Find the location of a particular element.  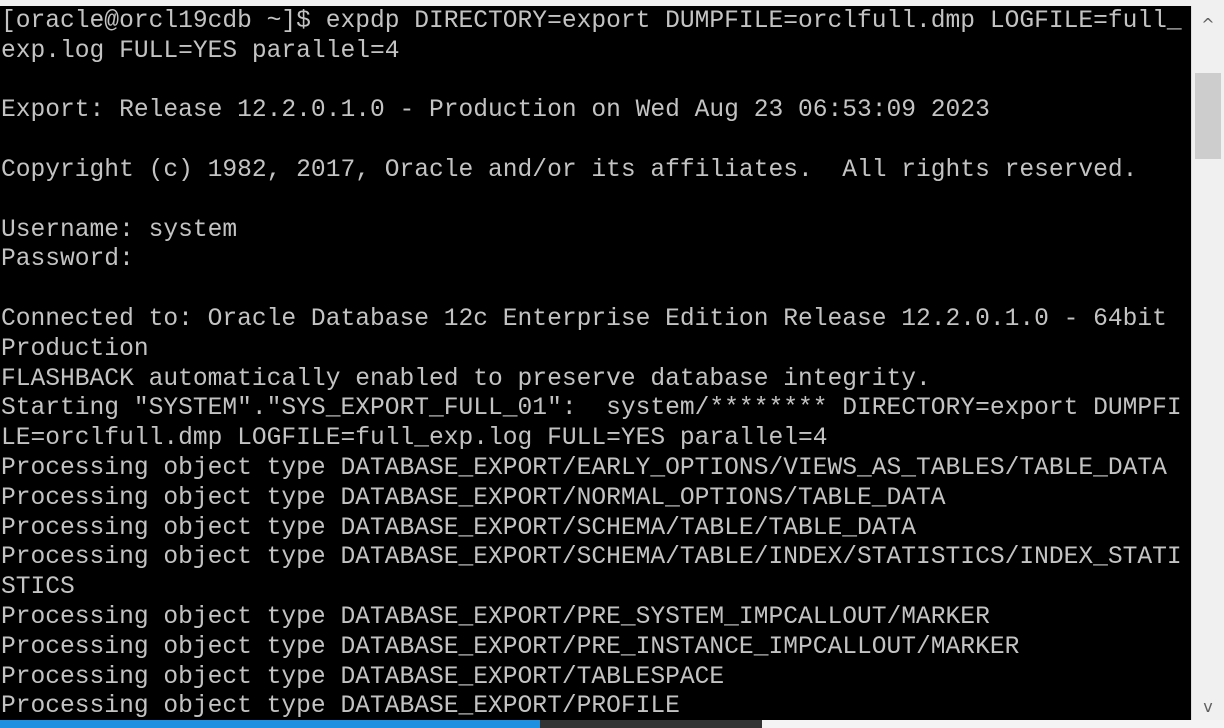

terminal-line: exp.log FULL=YES parallel=4 is located at coordinates (200, 51).